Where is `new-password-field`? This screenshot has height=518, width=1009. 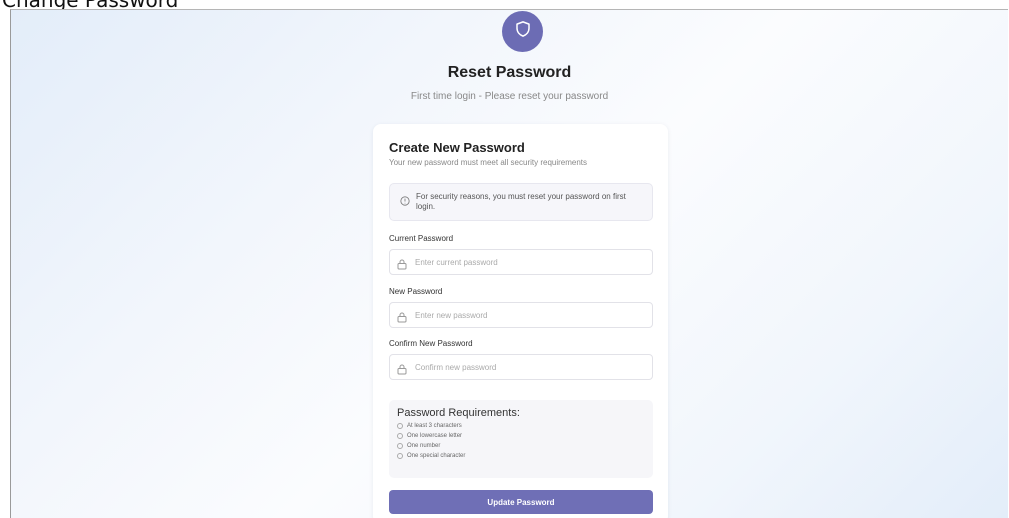 new-password-field is located at coordinates (521, 315).